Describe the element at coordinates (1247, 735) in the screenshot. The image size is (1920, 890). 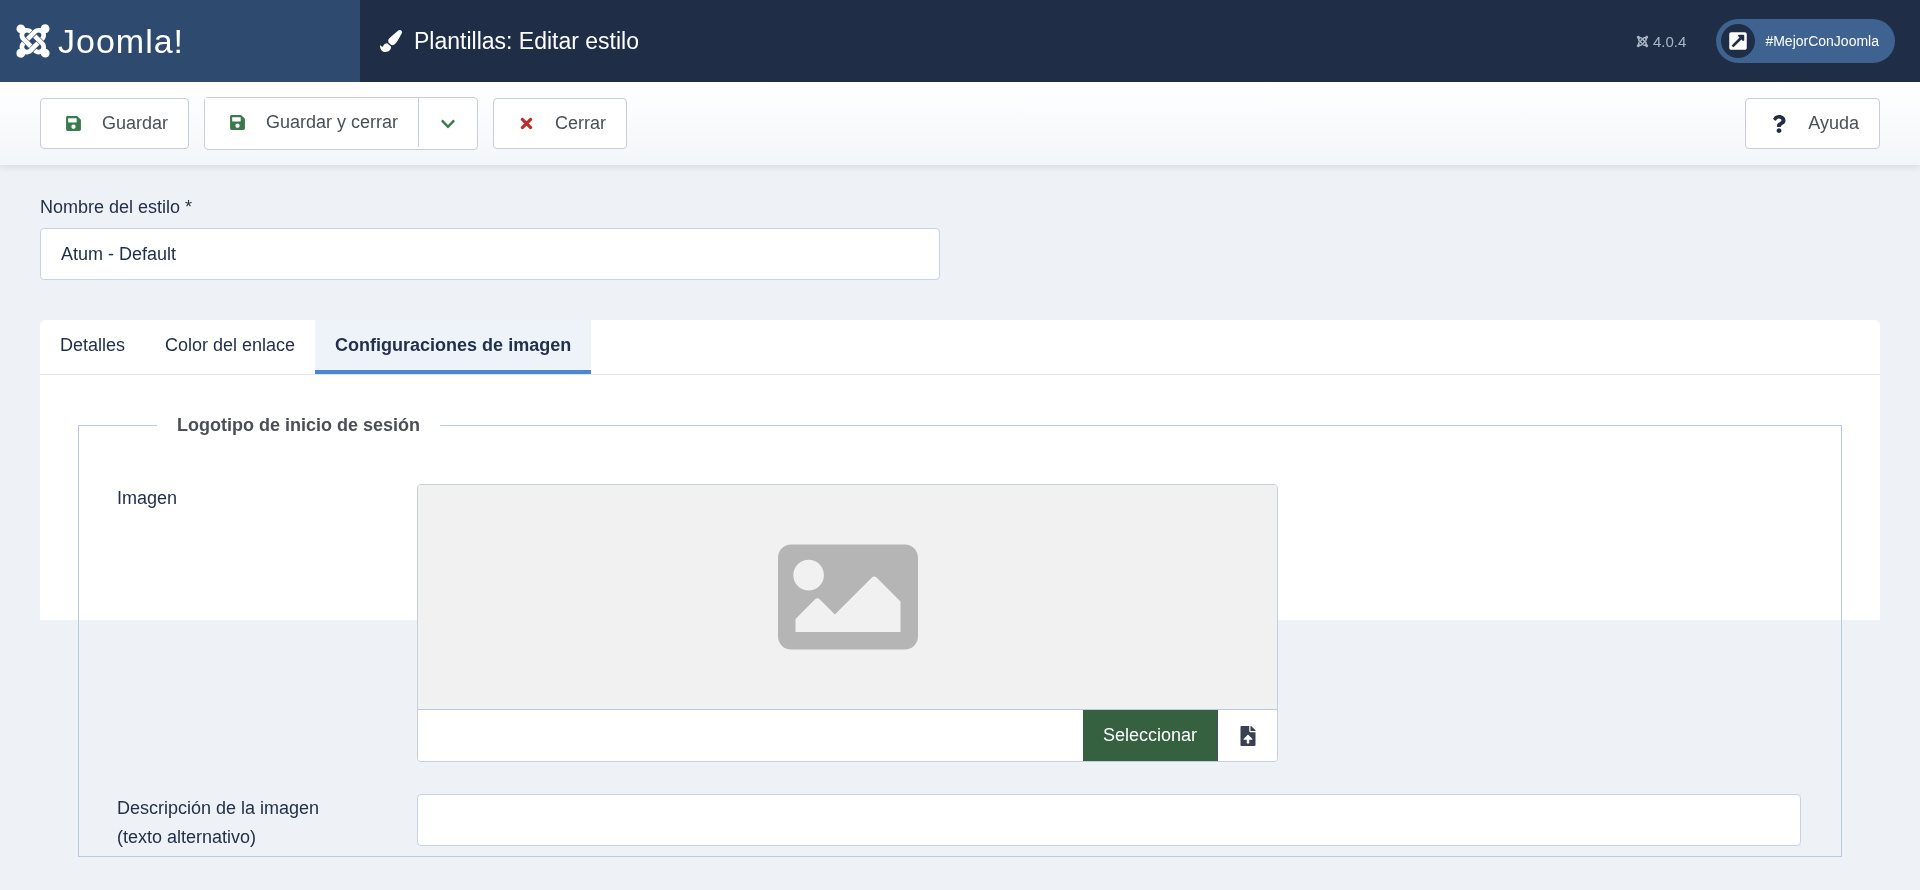
I see `upload-button` at that location.